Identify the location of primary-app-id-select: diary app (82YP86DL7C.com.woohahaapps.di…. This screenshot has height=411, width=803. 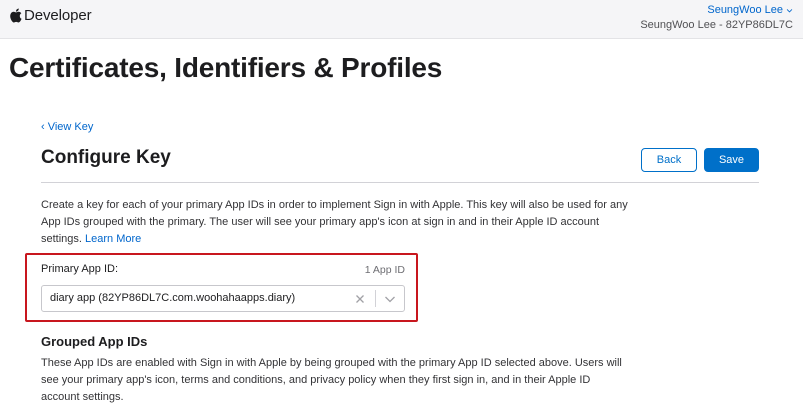
(223, 298).